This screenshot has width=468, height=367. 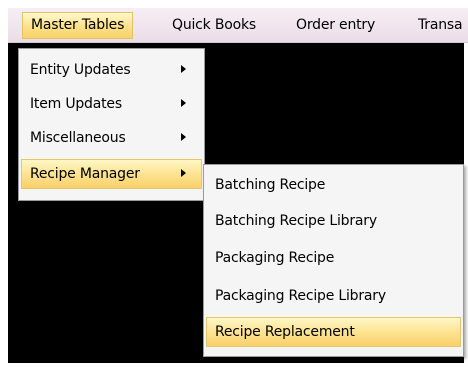 I want to click on menu-item-recipe-manager: Recipe Manager, so click(x=111, y=174).